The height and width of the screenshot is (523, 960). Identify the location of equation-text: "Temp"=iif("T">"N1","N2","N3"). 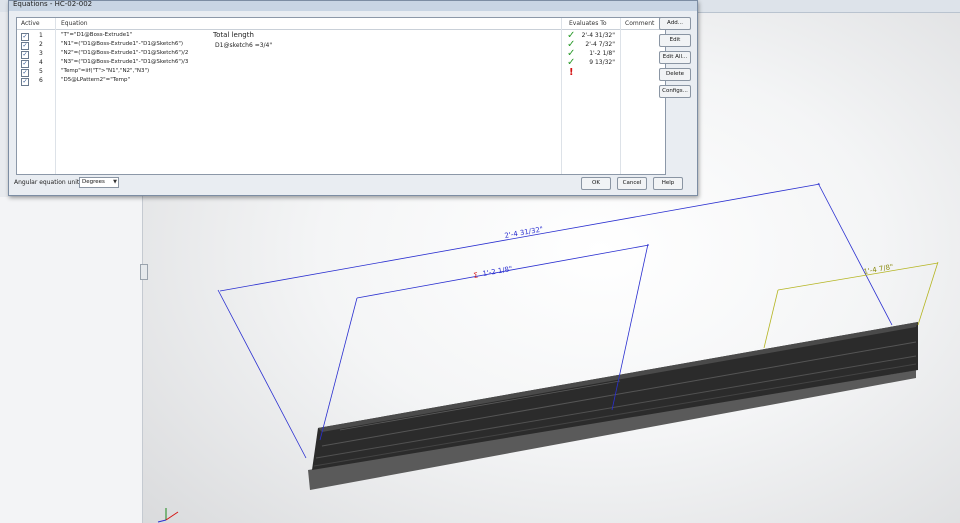
(105, 71).